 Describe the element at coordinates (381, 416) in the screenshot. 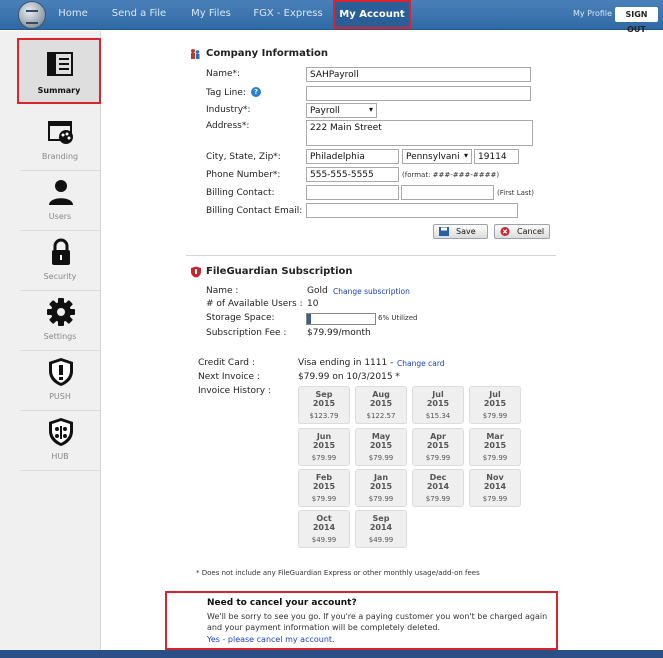

I see `invoice-amount: $122.57` at that location.